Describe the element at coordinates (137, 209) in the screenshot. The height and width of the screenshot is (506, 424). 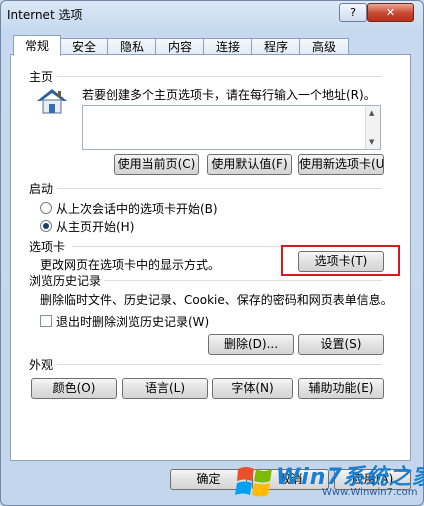
I see `startup-last-session-label: 从上次会话中的选项卡开始(B)` at that location.